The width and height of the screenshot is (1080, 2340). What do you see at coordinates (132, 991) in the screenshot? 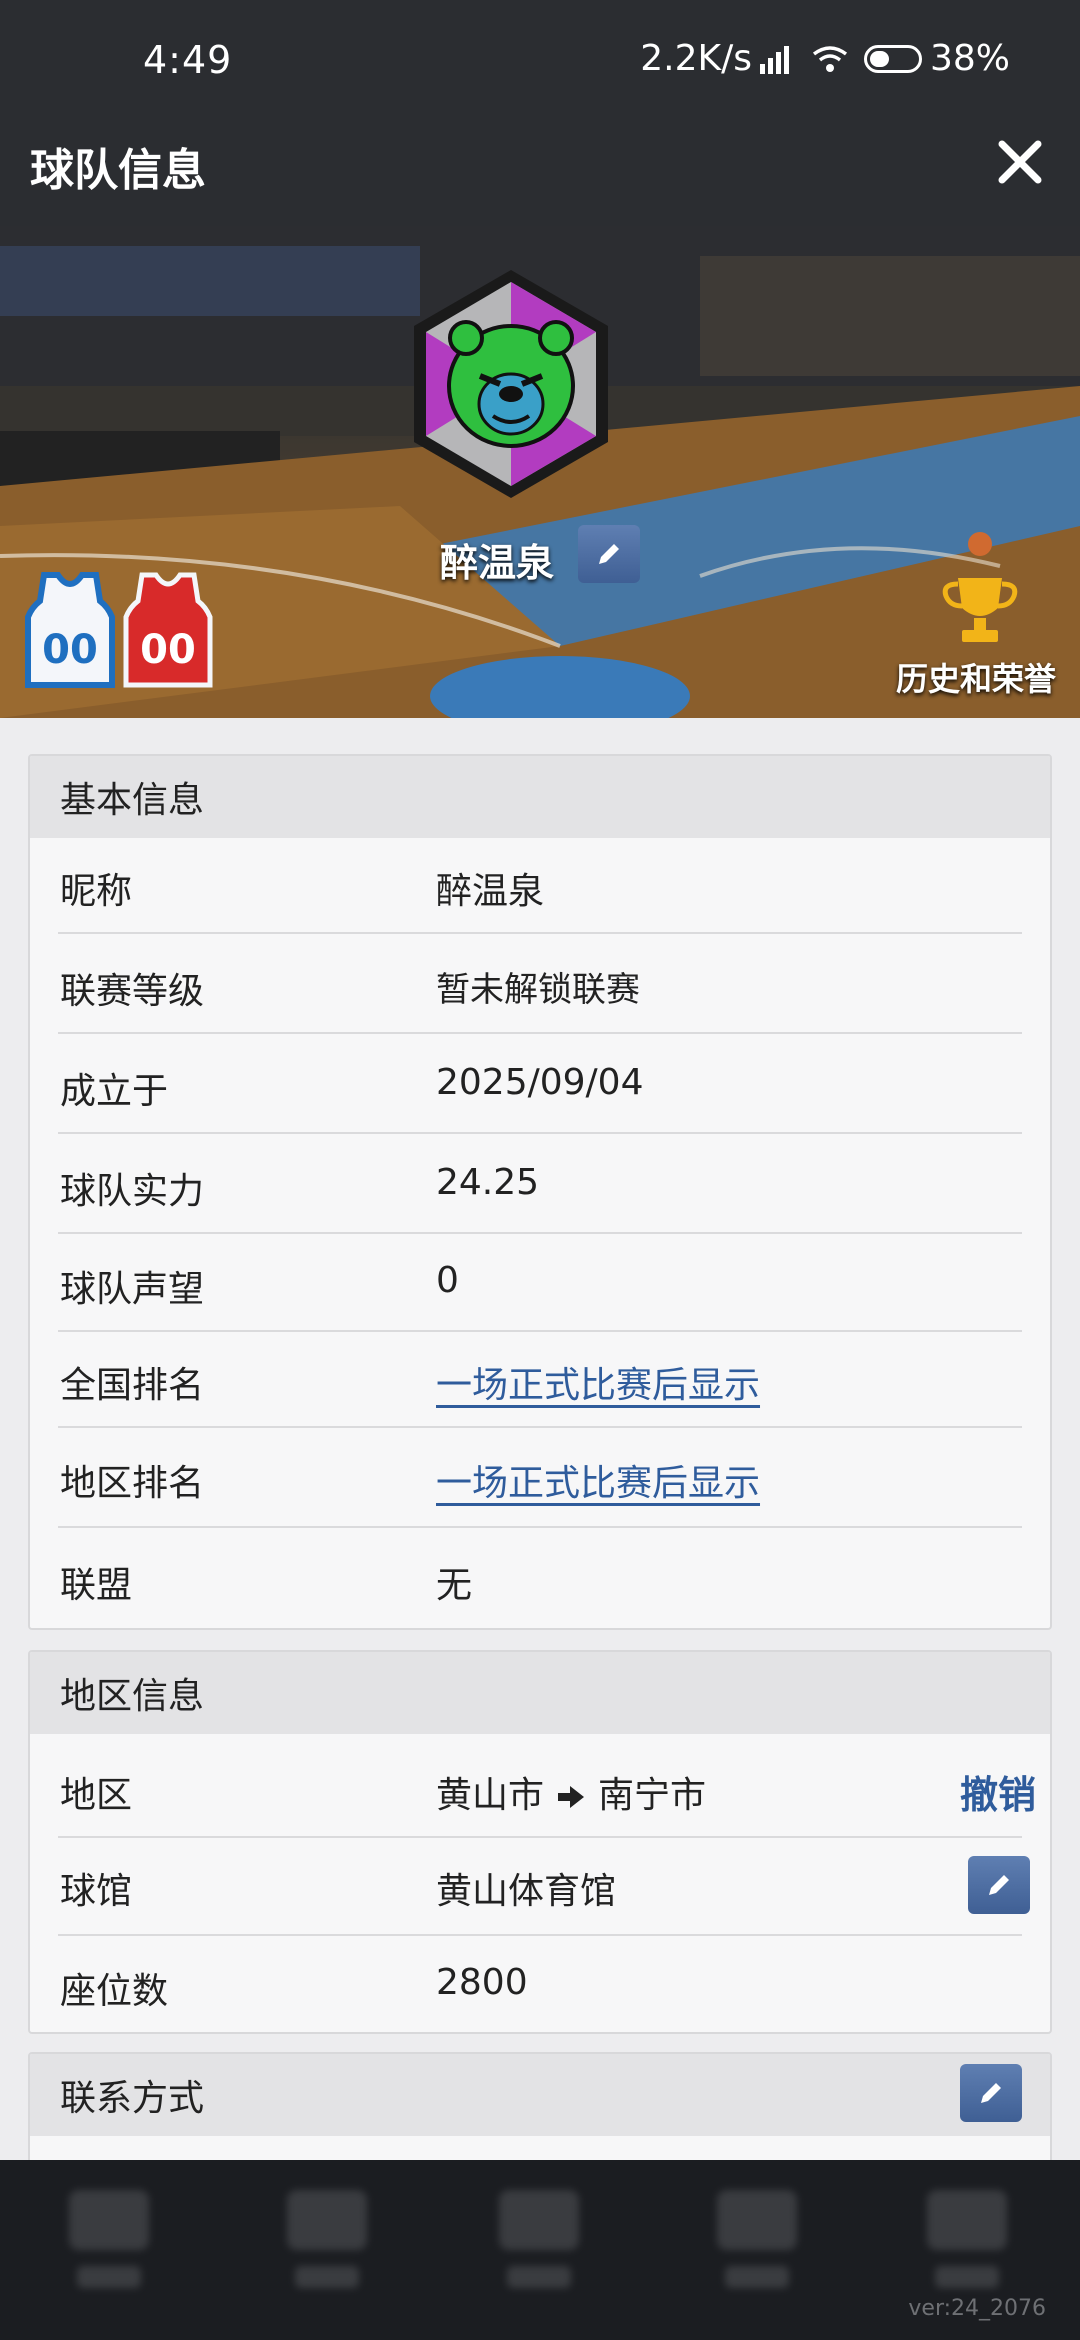
I see `row-label: 联赛等级` at bounding box center [132, 991].